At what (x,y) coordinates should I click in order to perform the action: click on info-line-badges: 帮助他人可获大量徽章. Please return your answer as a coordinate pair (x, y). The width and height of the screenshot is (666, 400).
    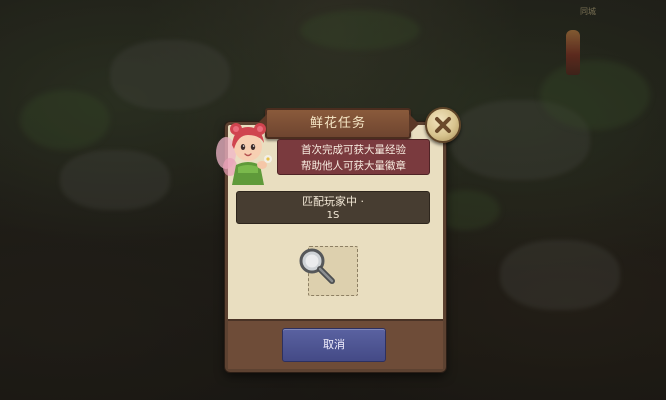
    Looking at the image, I should click on (353, 166).